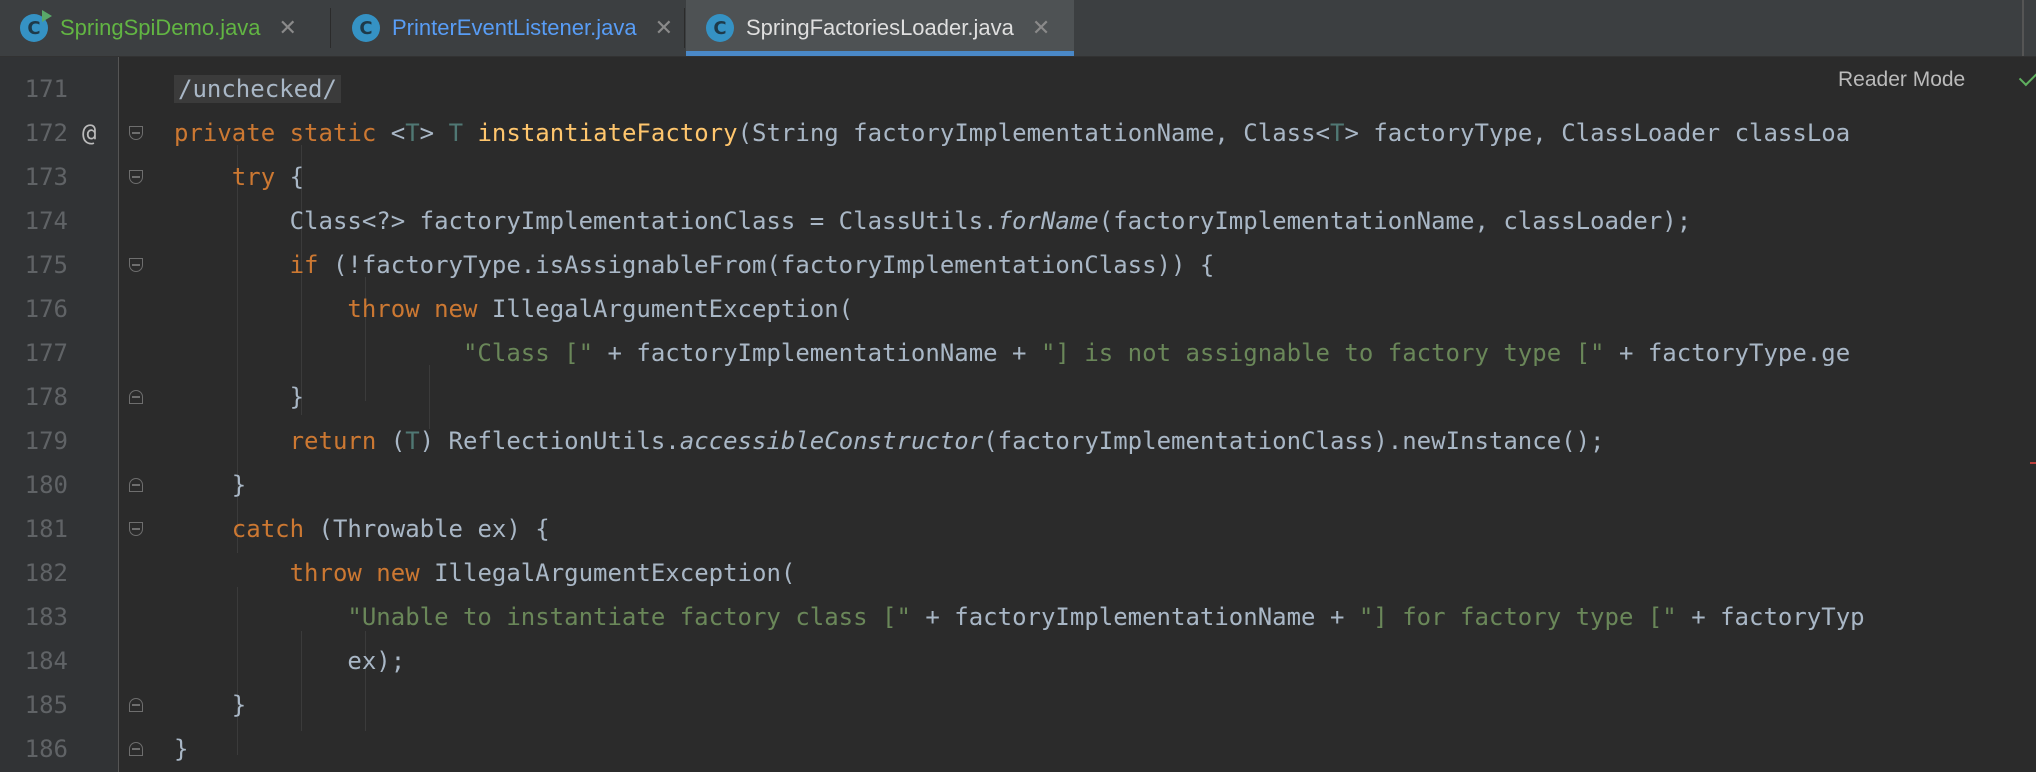 The image size is (2036, 772). Describe the element at coordinates (542, 573) in the screenshot. I see `code-line-182: throw new IllegalArgumentException(` at that location.